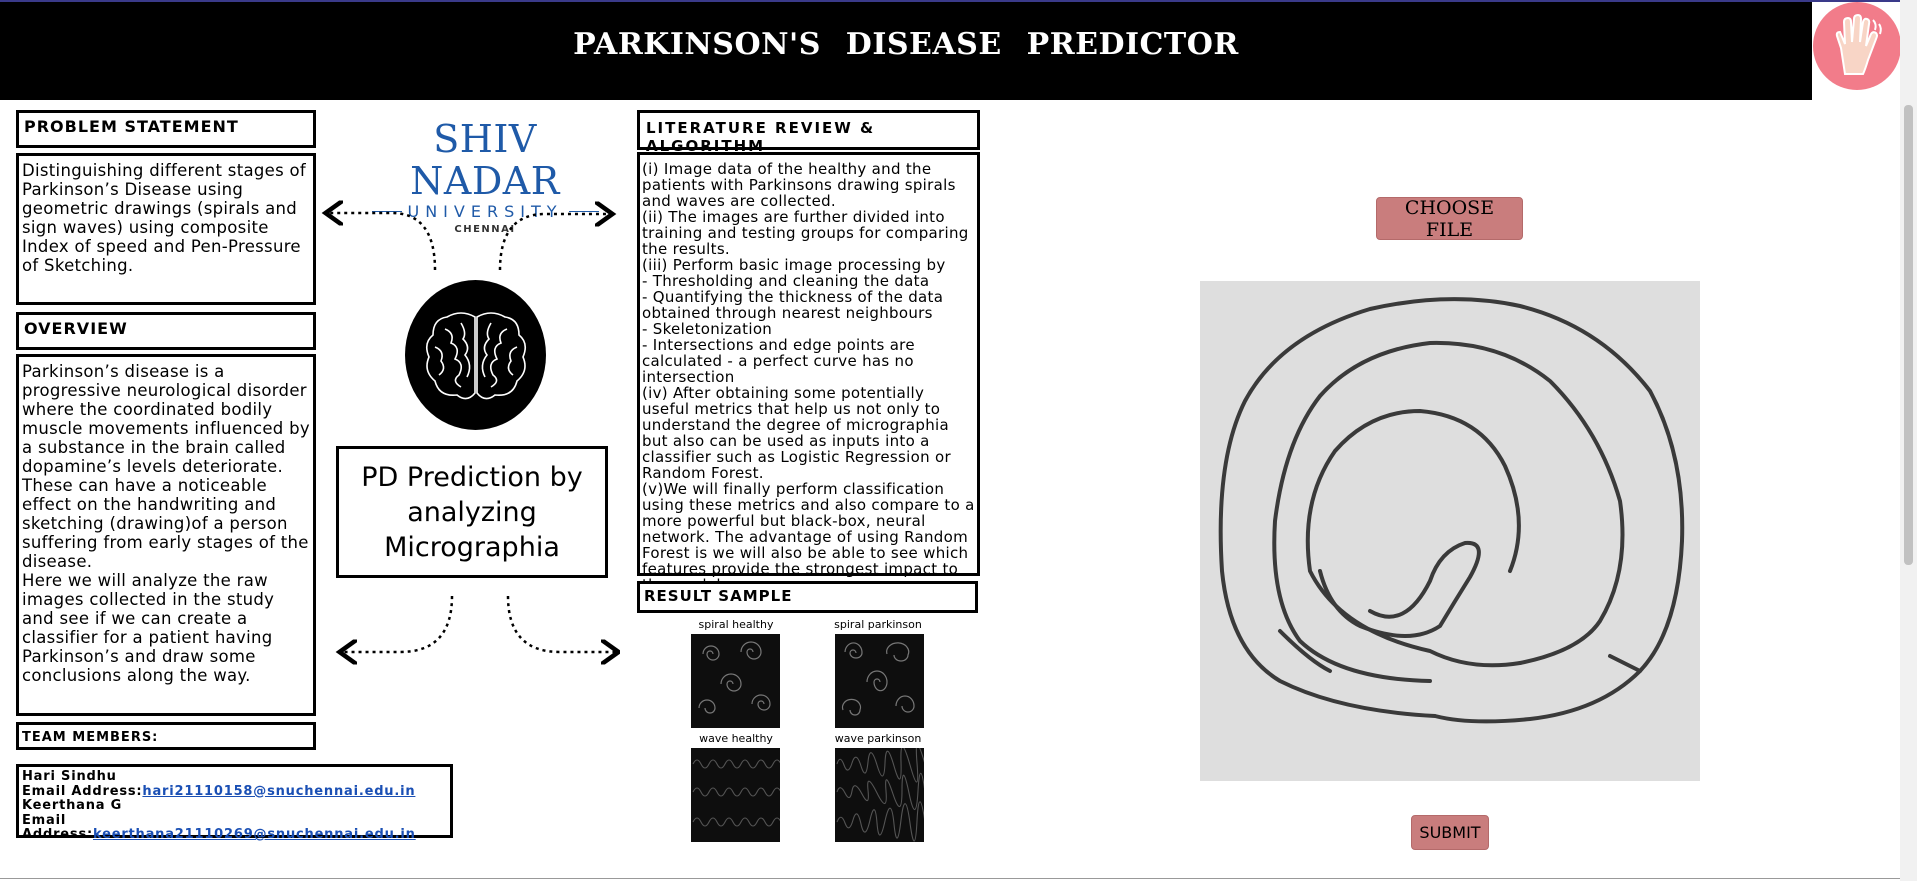 This screenshot has width=1917, height=881. I want to click on bottom-divider, so click(950, 878).